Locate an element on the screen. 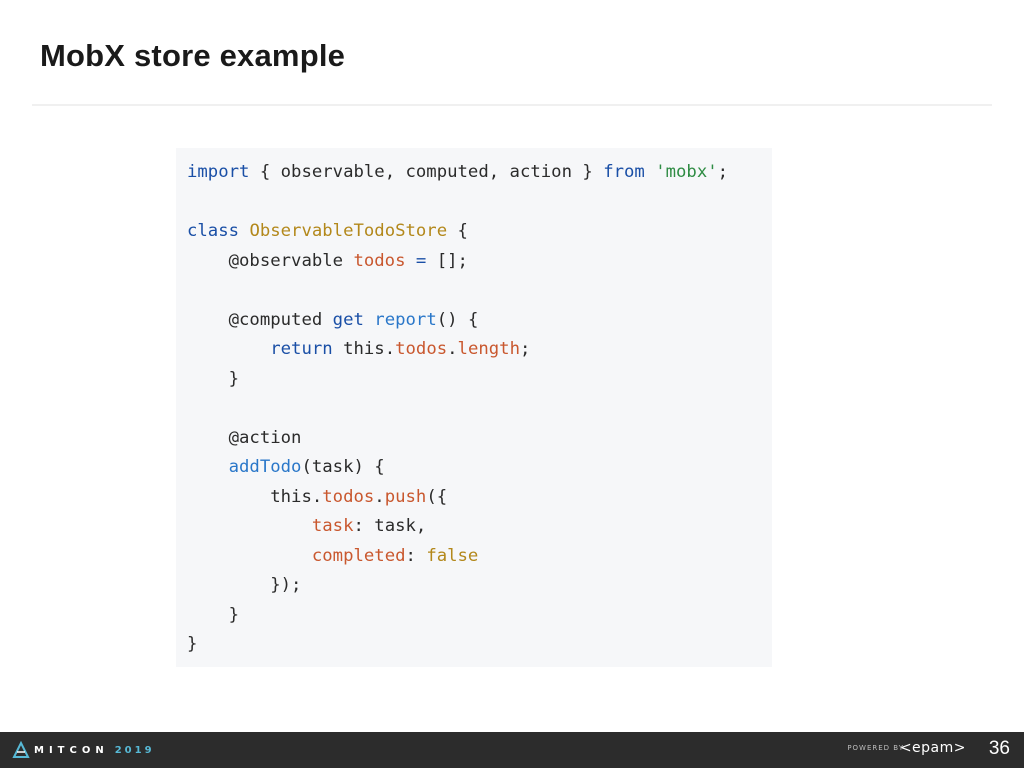 This screenshot has height=768, width=1024. code-line: @action is located at coordinates (457, 439).